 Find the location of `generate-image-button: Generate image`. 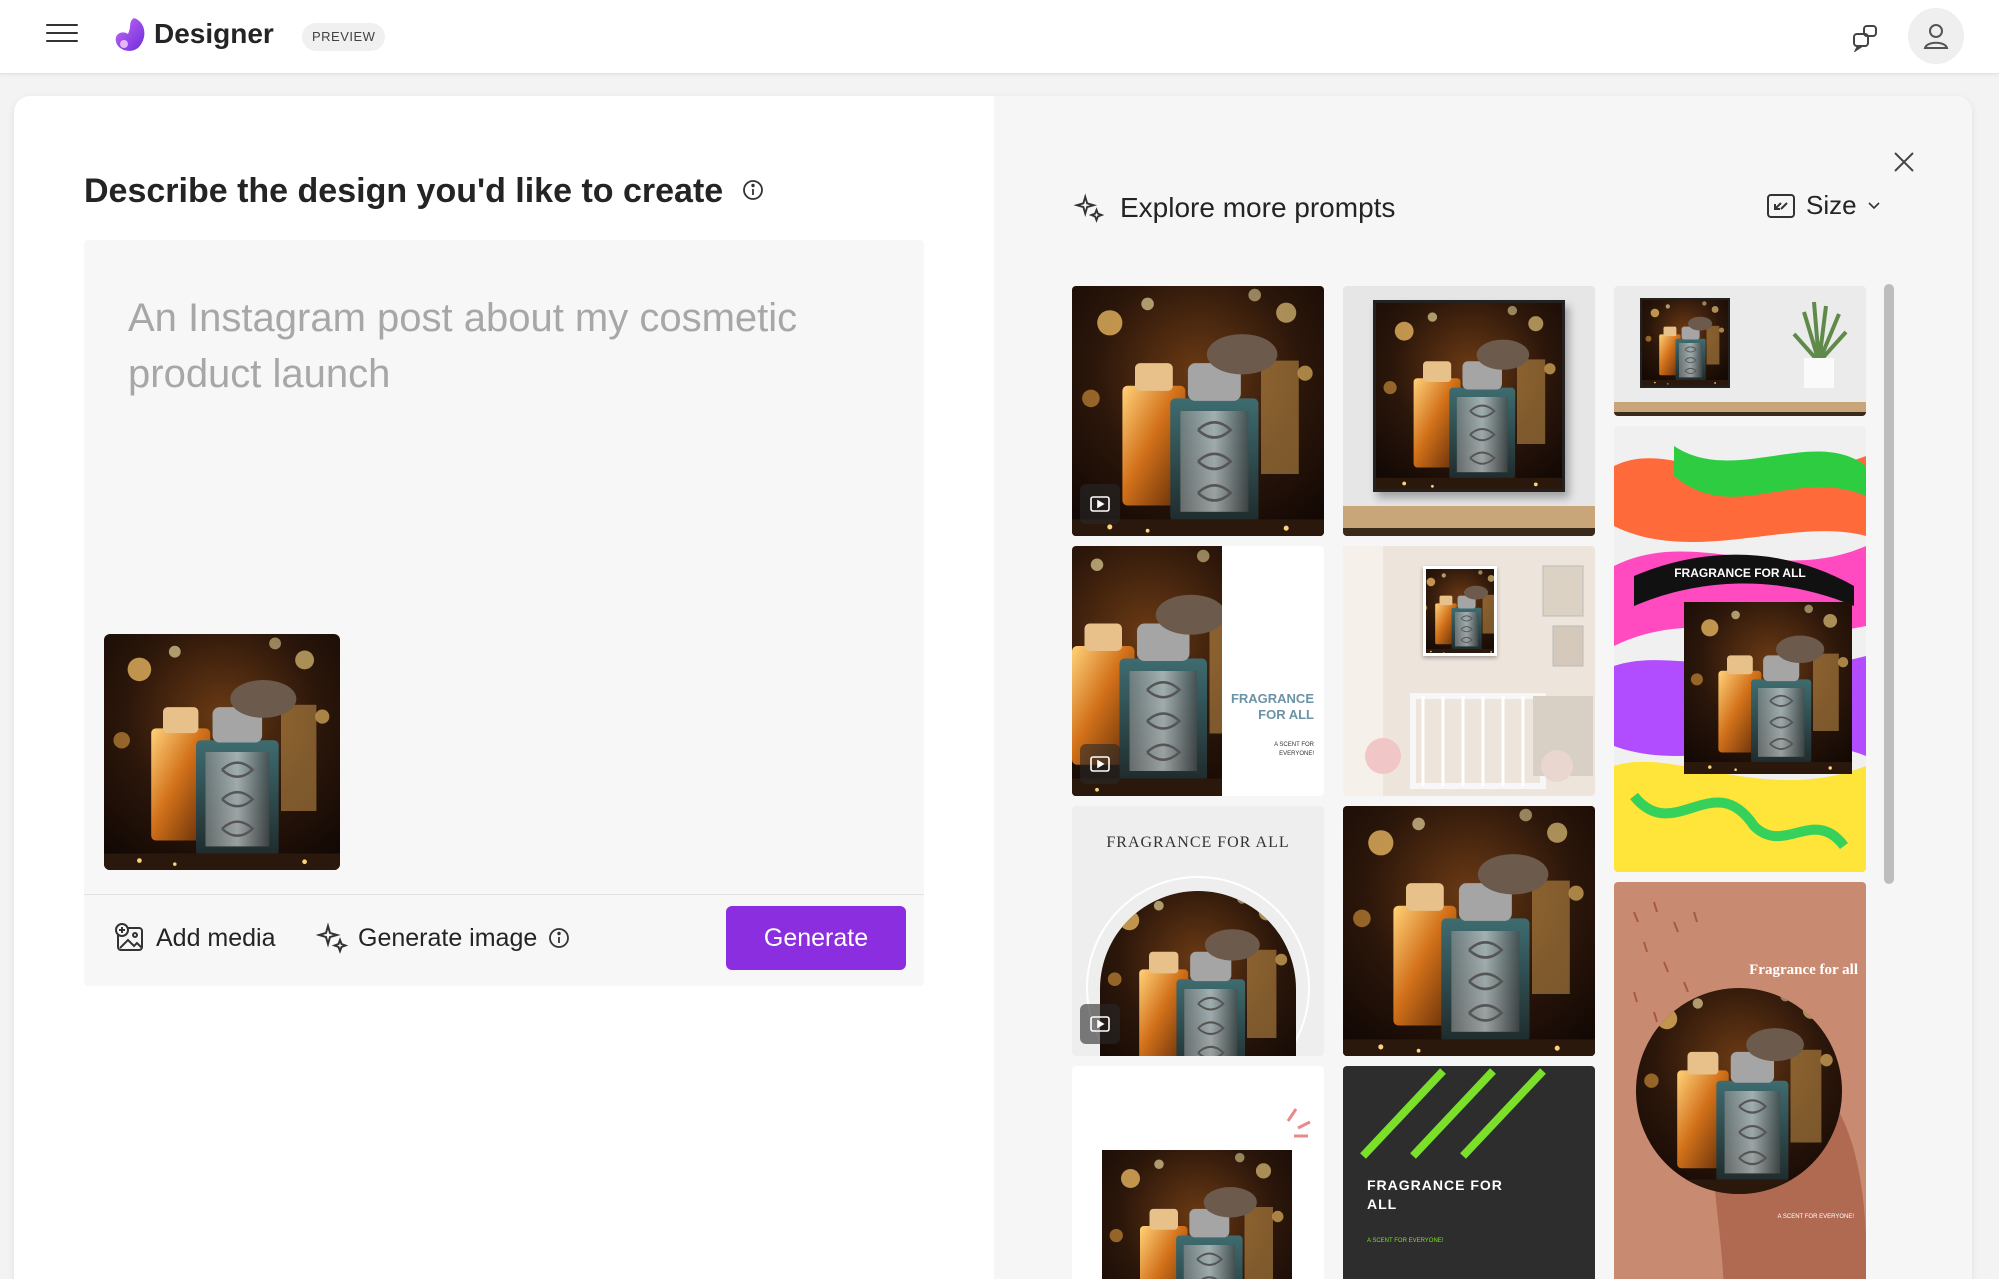

generate-image-button: Generate image is located at coordinates (443, 938).